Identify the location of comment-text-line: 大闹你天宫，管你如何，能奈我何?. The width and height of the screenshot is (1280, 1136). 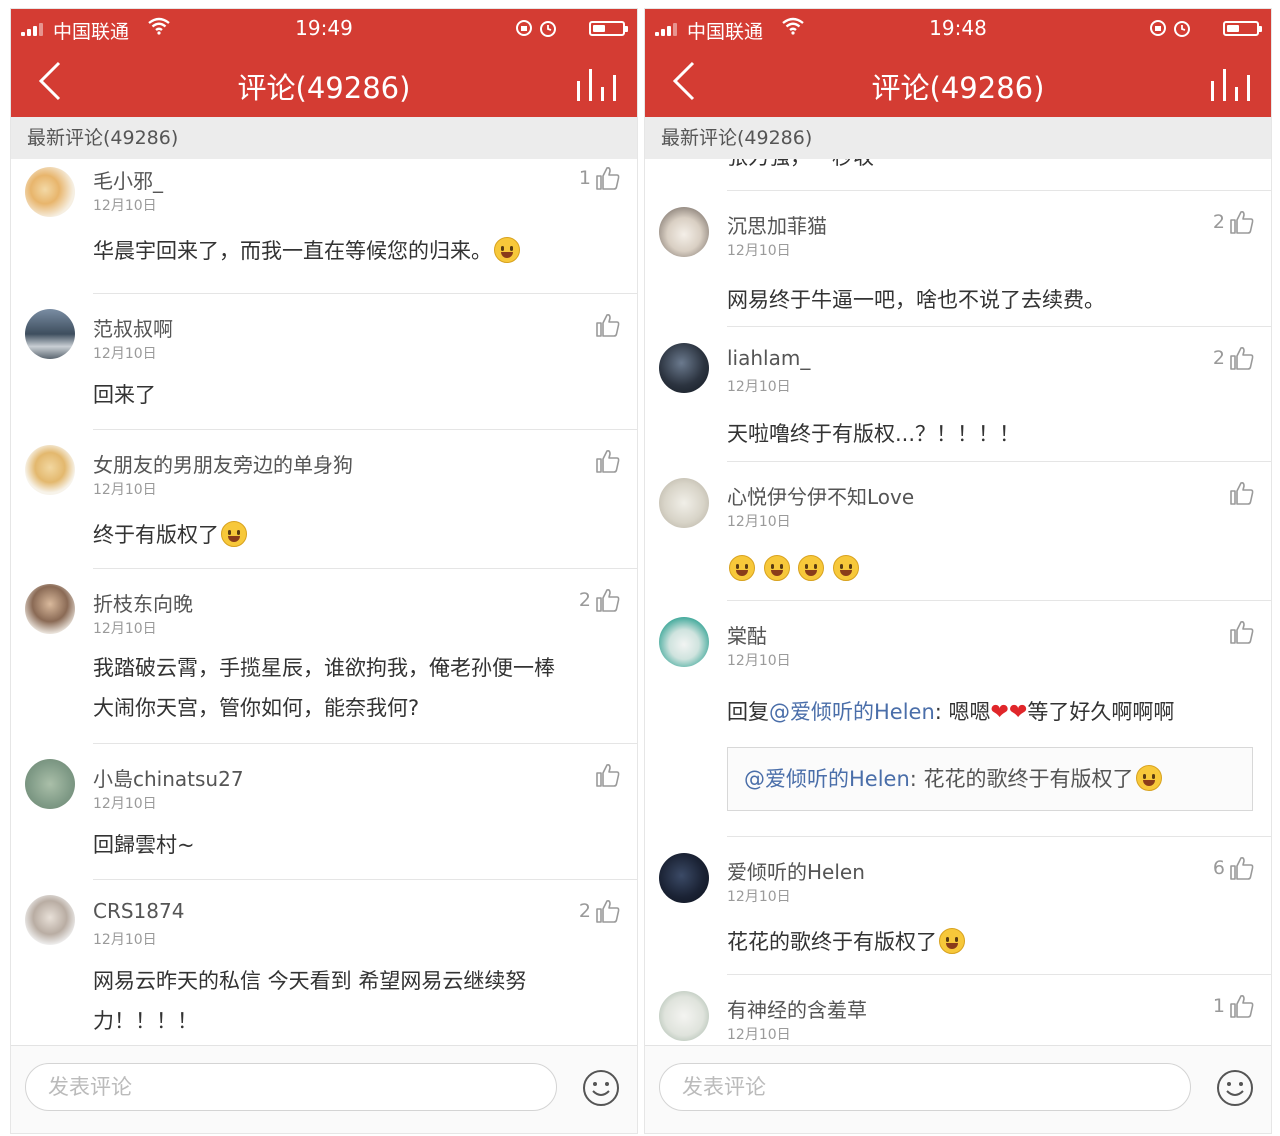
(256, 708).